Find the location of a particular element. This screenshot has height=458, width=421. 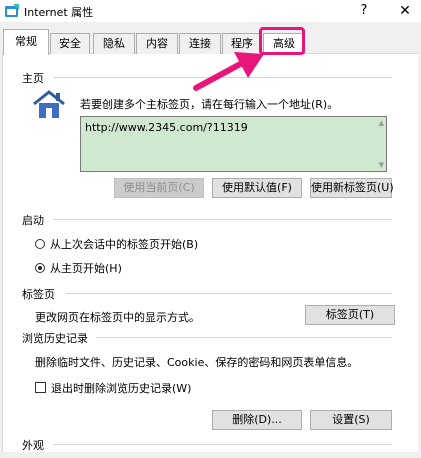

tabs-group-label: 标签页 is located at coordinates (38, 294).